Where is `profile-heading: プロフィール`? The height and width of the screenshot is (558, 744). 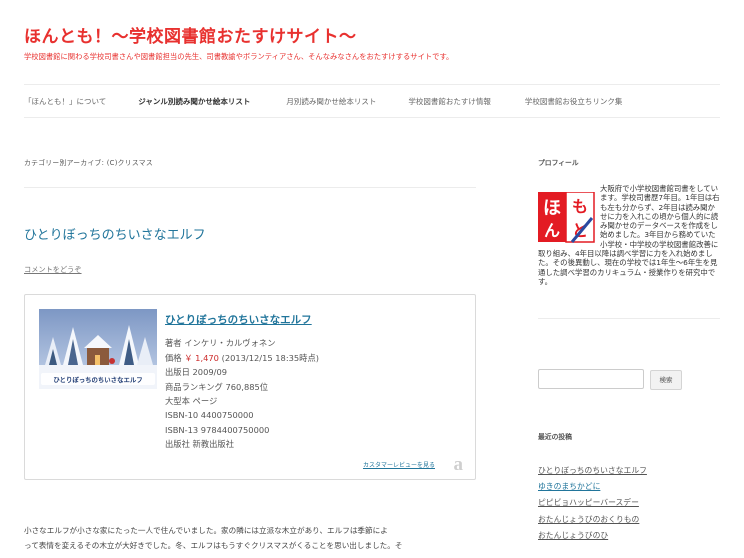
profile-heading: プロフィール is located at coordinates (558, 163).